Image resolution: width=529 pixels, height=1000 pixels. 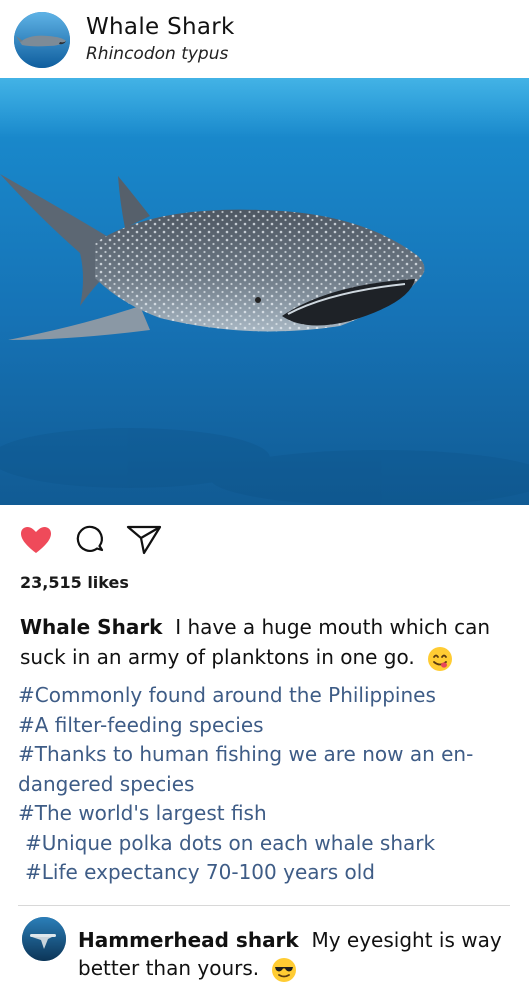 What do you see at coordinates (264, 905) in the screenshot?
I see `divider` at bounding box center [264, 905].